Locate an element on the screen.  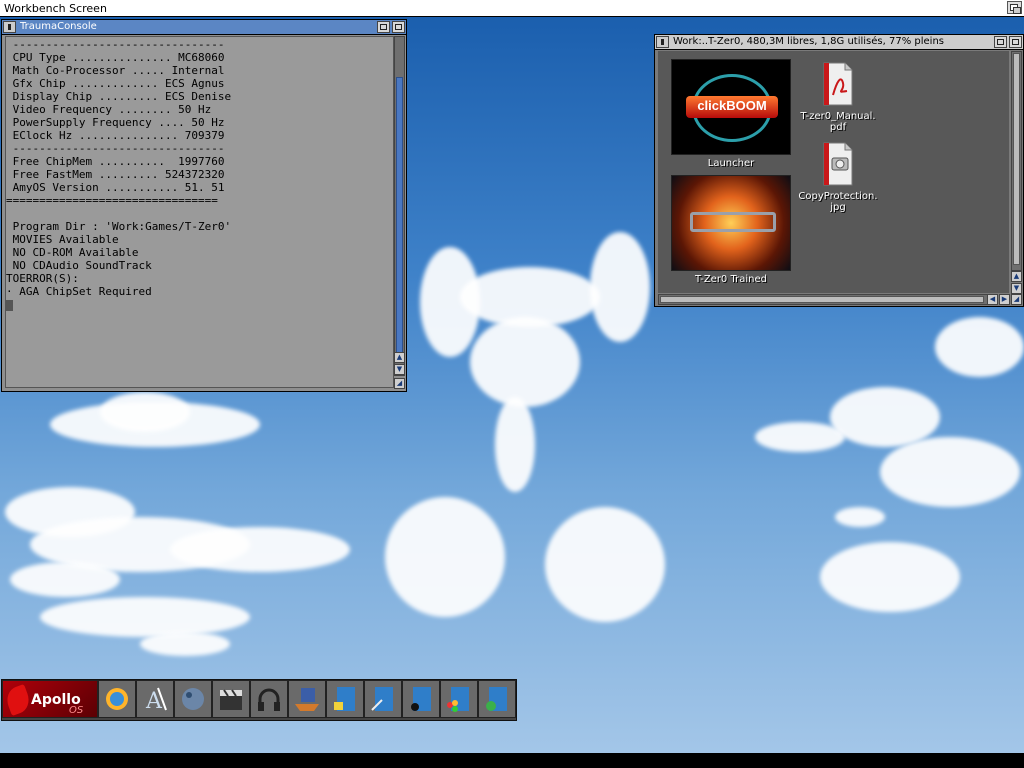
copyprotection-jpg-icon: CopyProtection. jpg is located at coordinates (838, 177).